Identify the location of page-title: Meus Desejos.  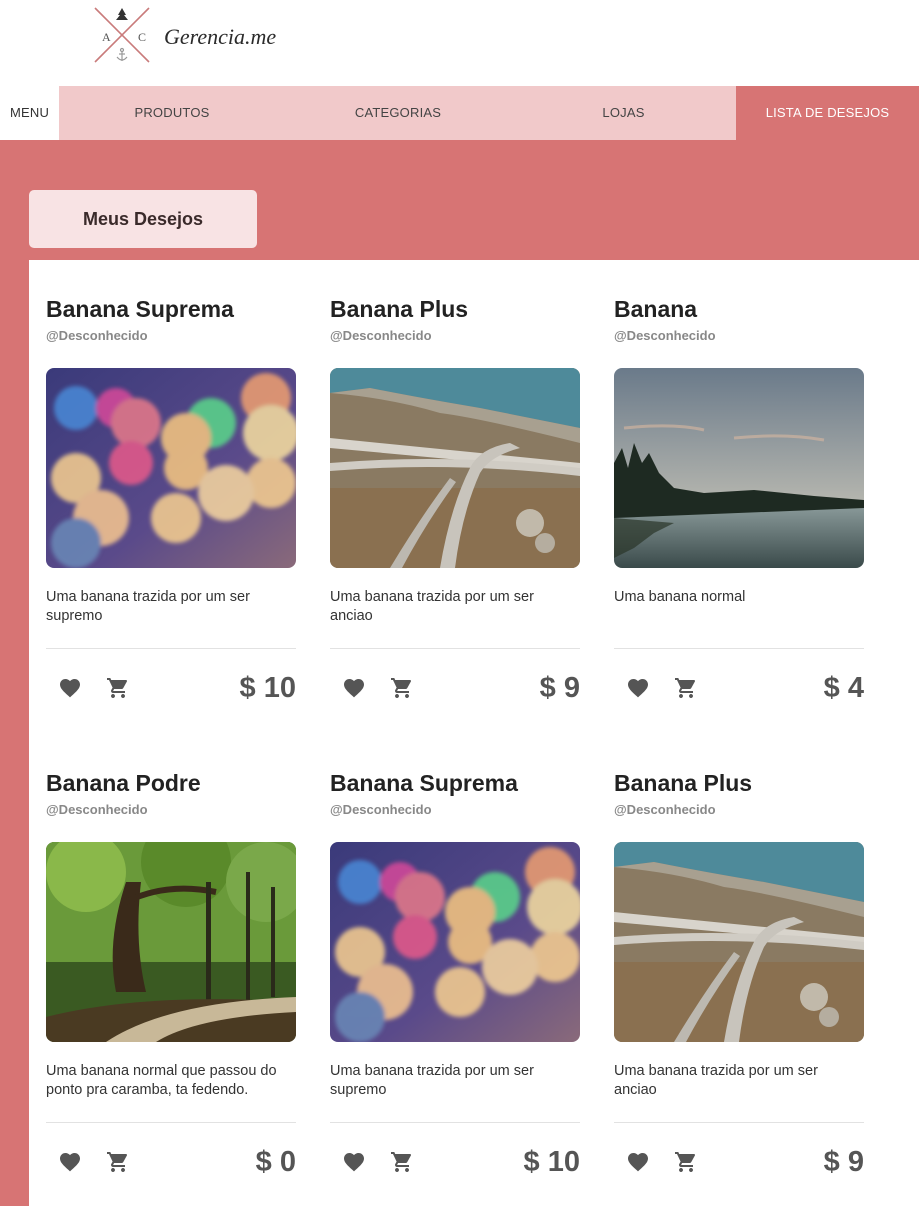
(143, 219).